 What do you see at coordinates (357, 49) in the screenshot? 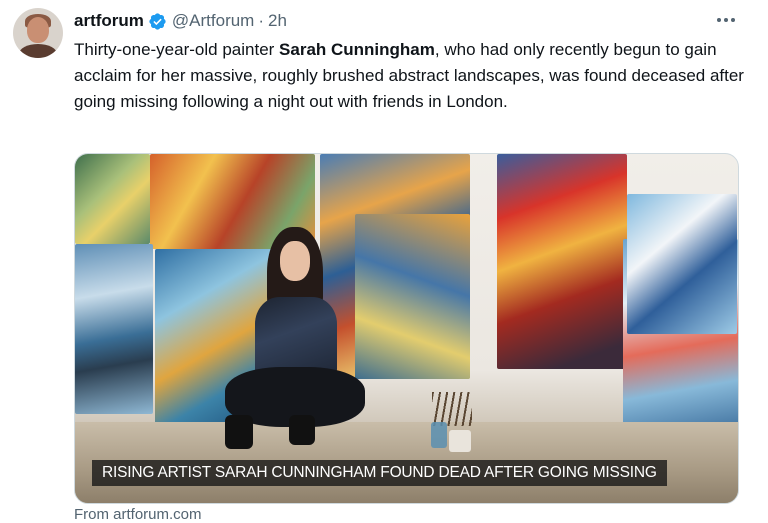
I see `tweet-text-bold: Sarah Cunningham` at bounding box center [357, 49].